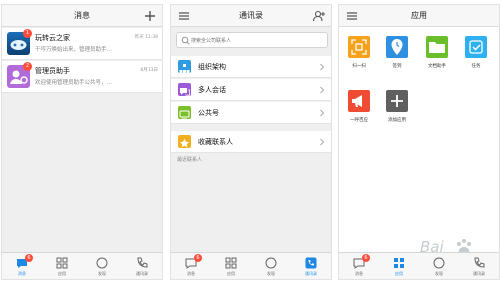 Image resolution: width=500 pixels, height=284 pixels. What do you see at coordinates (208, 113) in the screenshot?
I see `contact-row-label: 公共号` at bounding box center [208, 113].